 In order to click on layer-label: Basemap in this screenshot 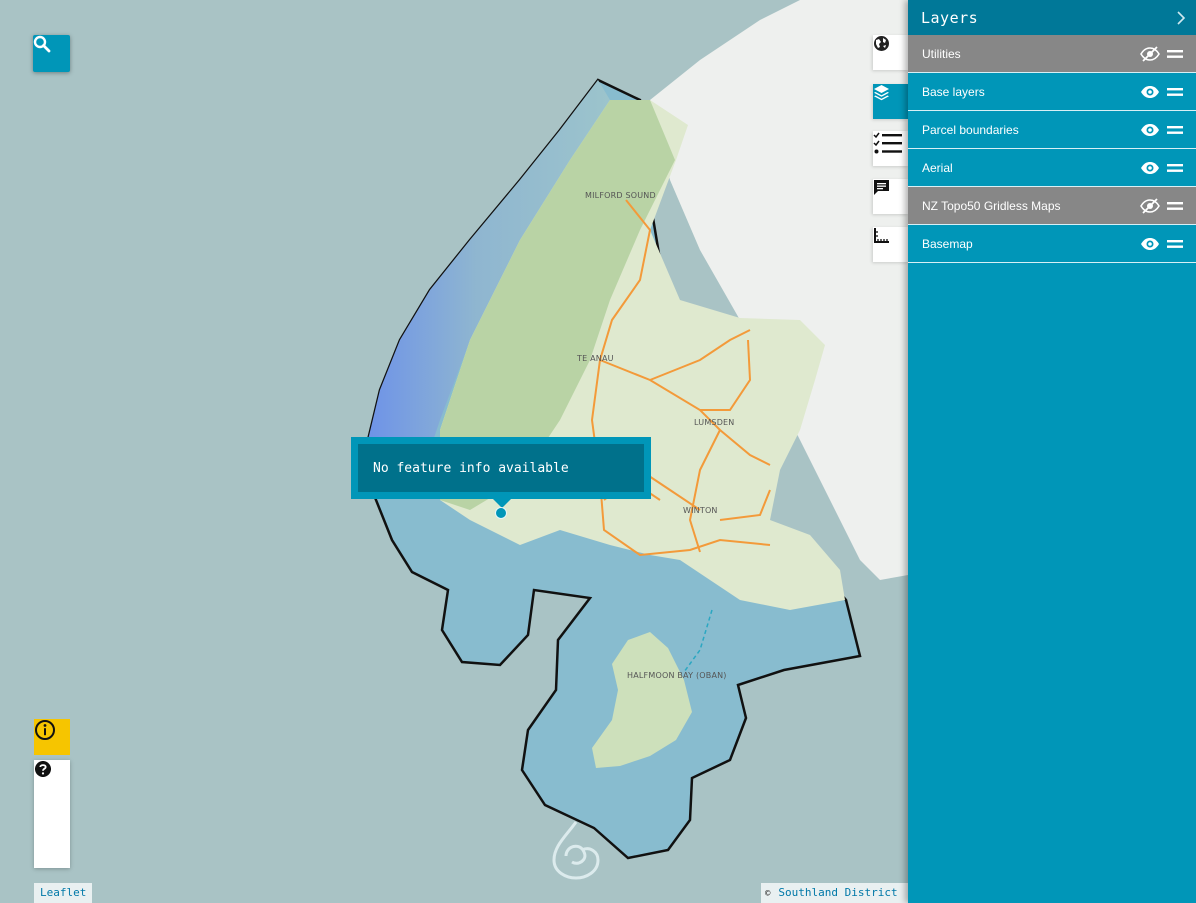, I will do `click(947, 243)`.